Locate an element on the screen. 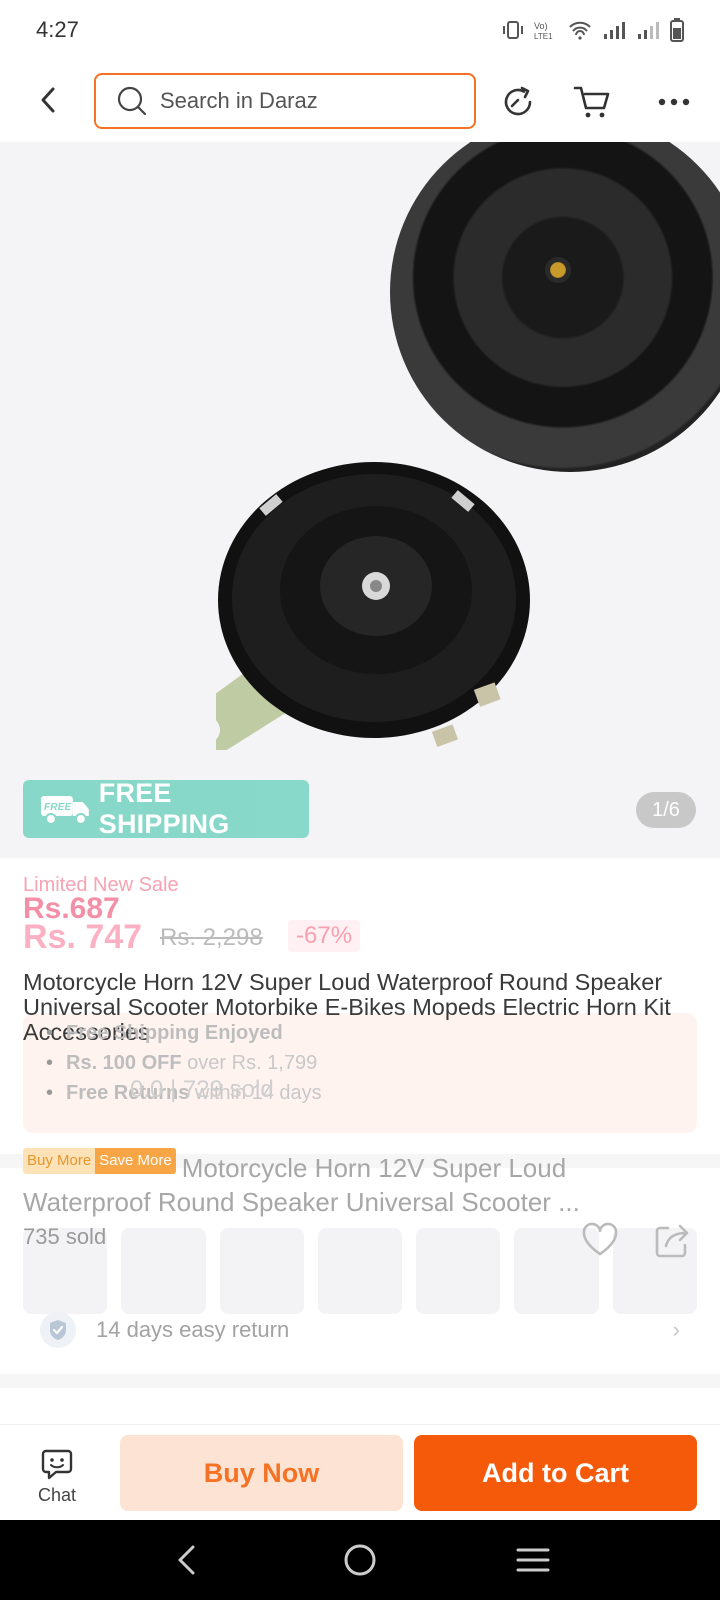  chevron-left-icon is located at coordinates (48, 100).